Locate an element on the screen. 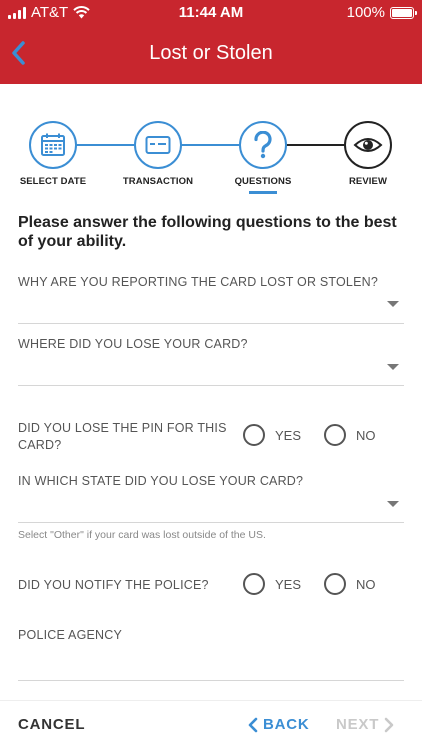 The width and height of the screenshot is (422, 750). step-label: TRANSACTION is located at coordinates (158, 181).